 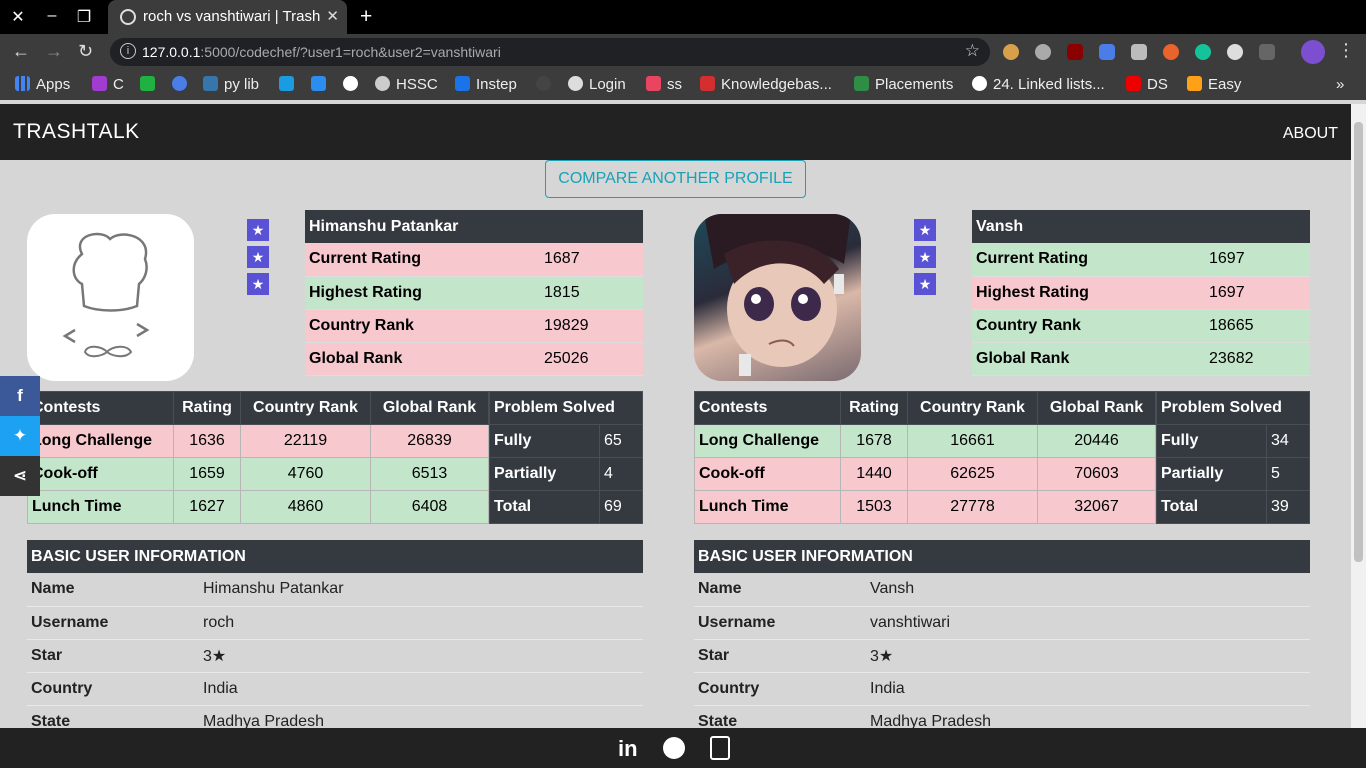 I want to click on leetcode-icon, so click(x=1194, y=83).